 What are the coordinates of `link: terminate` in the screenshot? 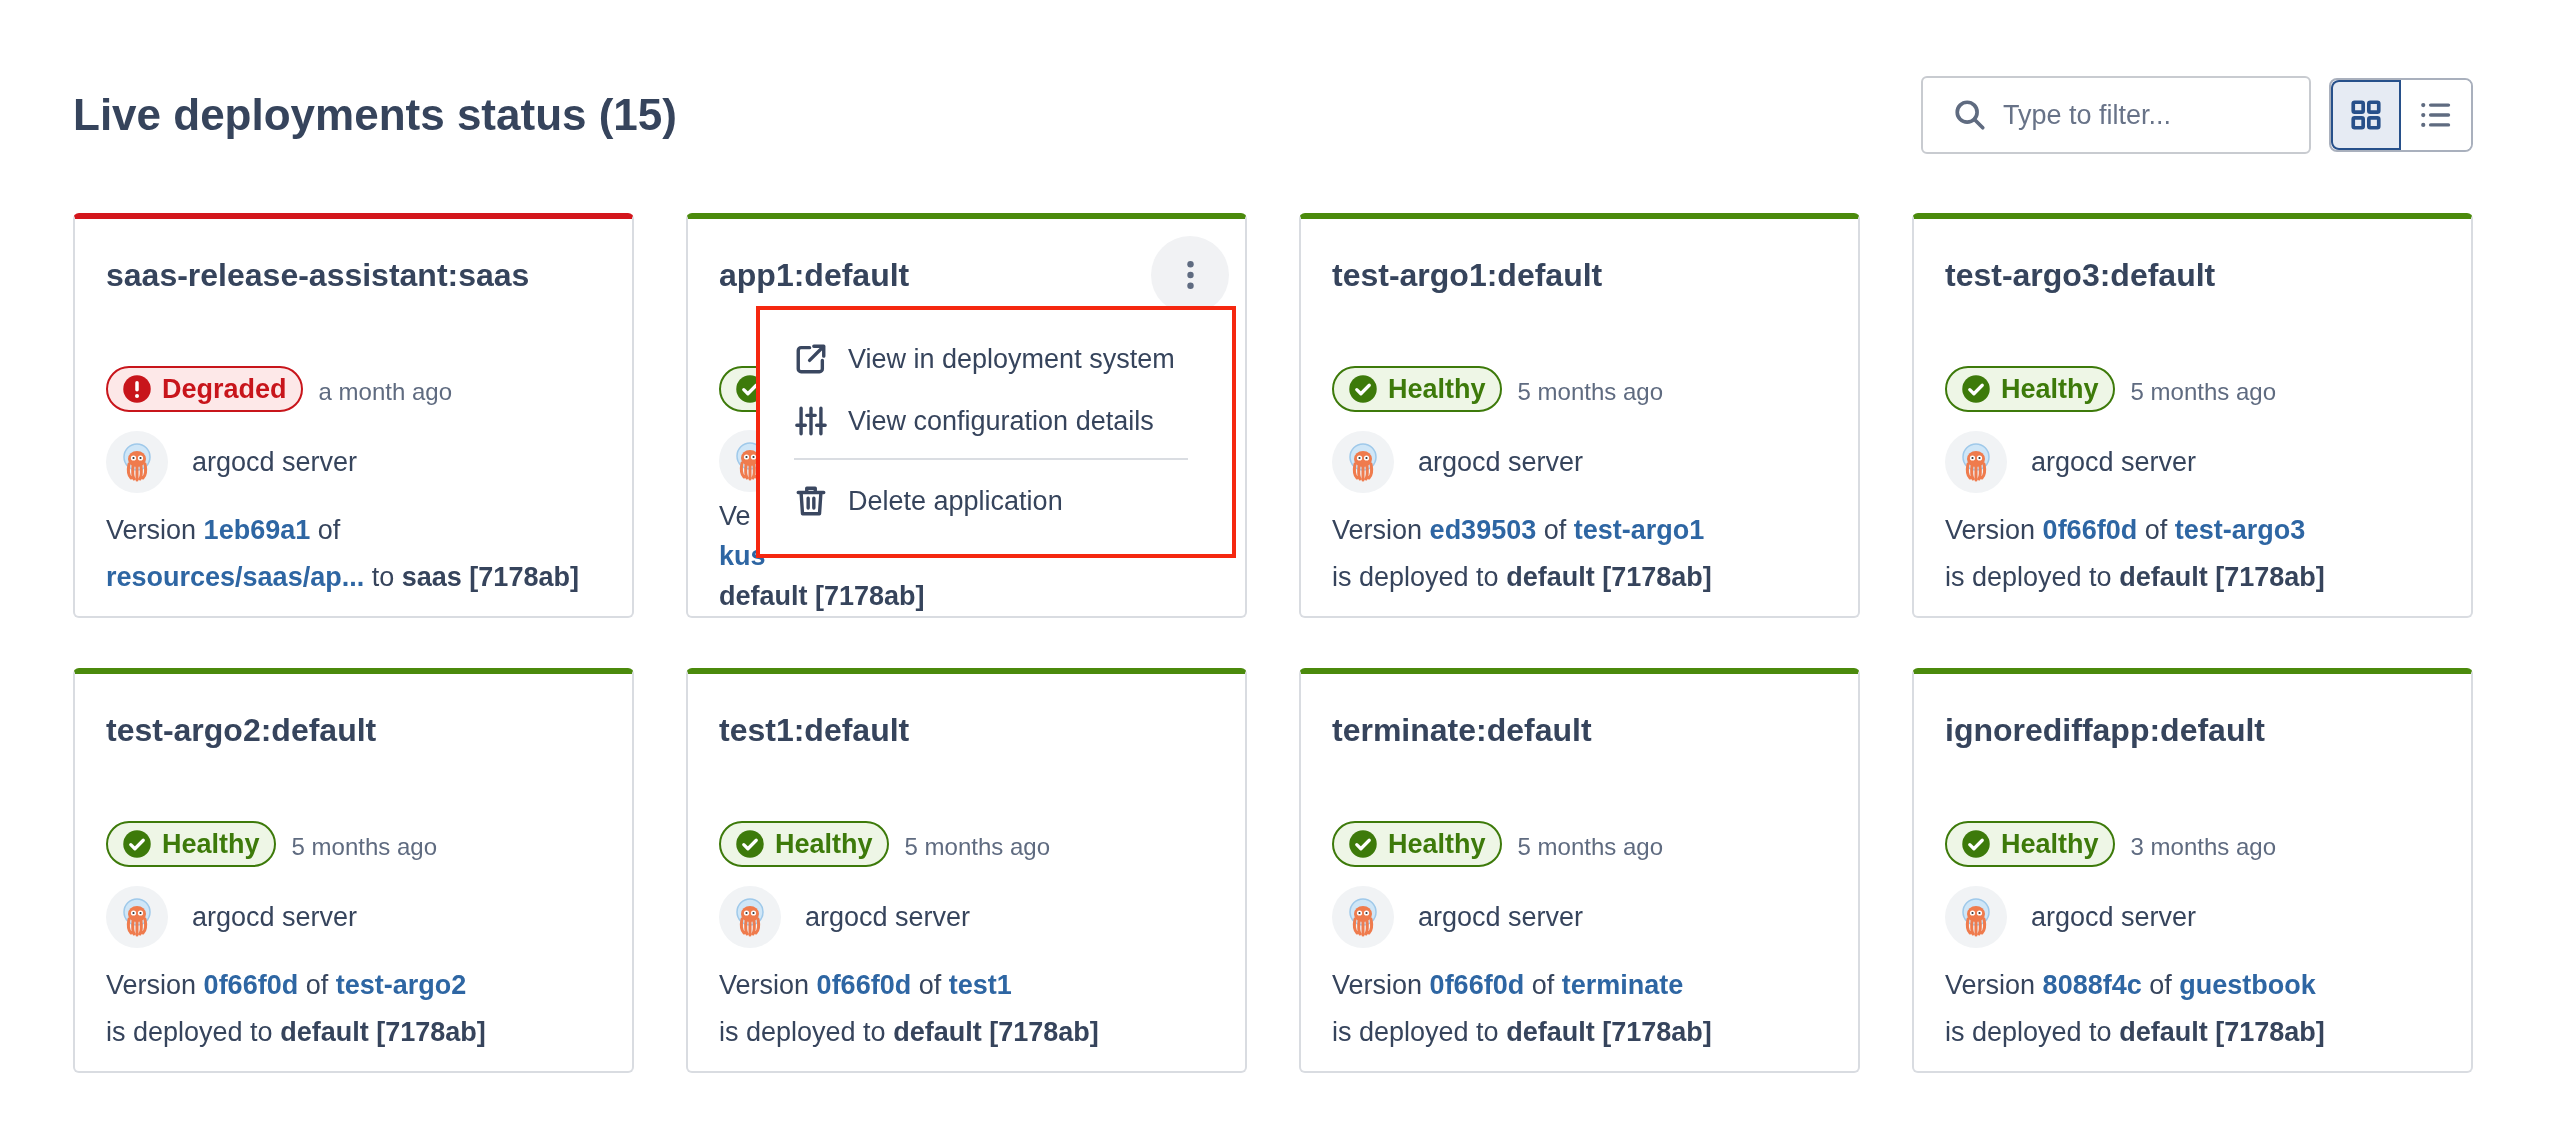 It's located at (1622, 985).